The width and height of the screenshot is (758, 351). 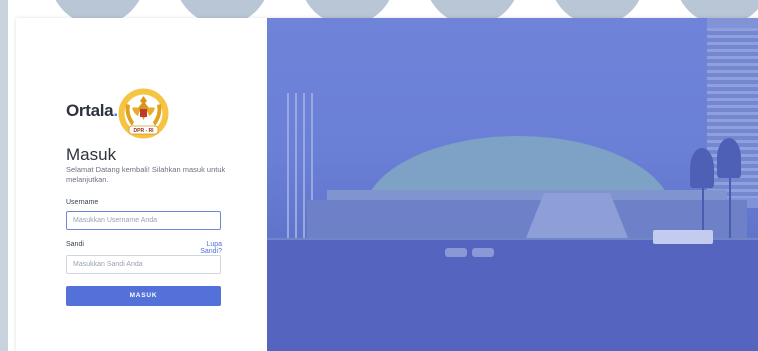 What do you see at coordinates (683, 237) in the screenshot?
I see `bus` at bounding box center [683, 237].